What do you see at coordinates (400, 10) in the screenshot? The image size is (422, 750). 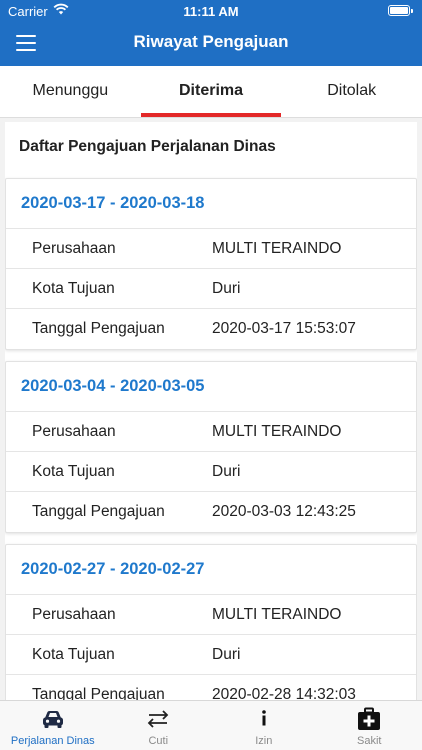 I see `battery-icon` at bounding box center [400, 10].